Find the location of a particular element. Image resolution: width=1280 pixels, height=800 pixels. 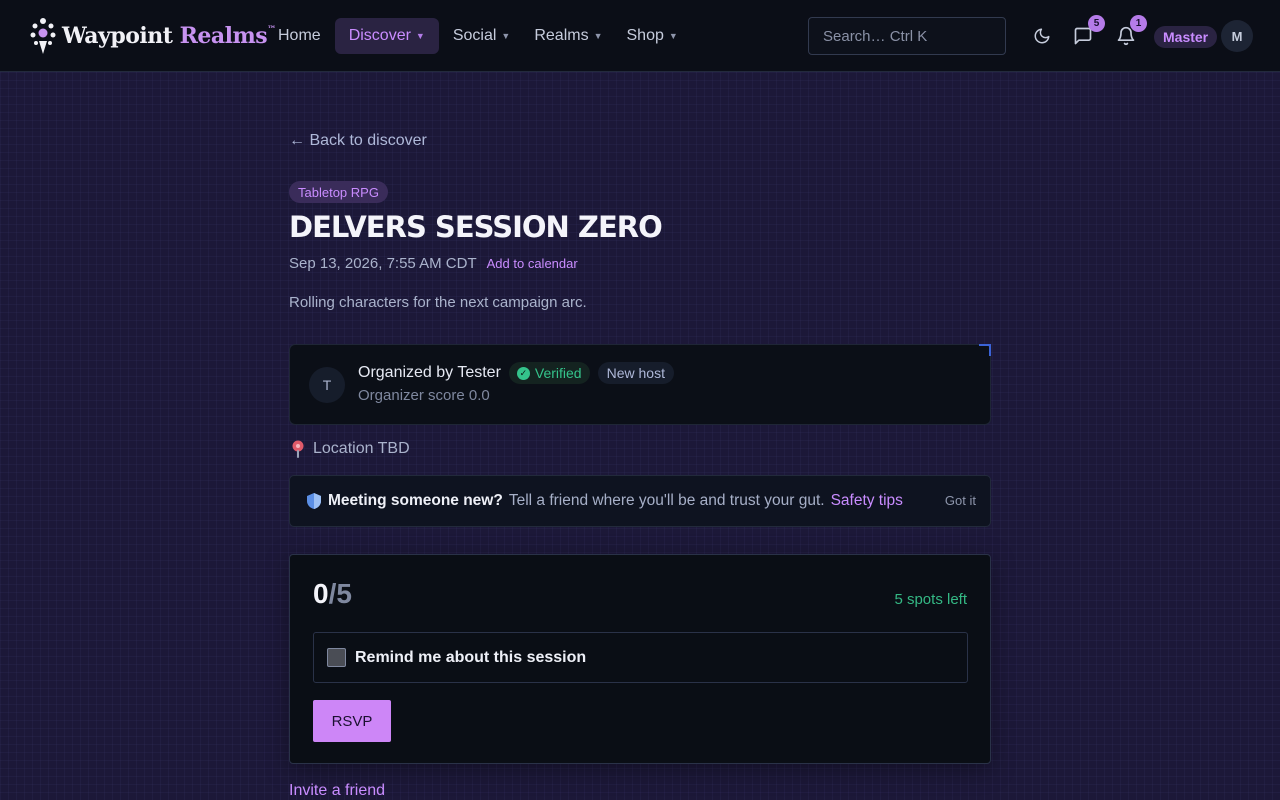

search-input: Search… Ctrl K is located at coordinates (907, 36).